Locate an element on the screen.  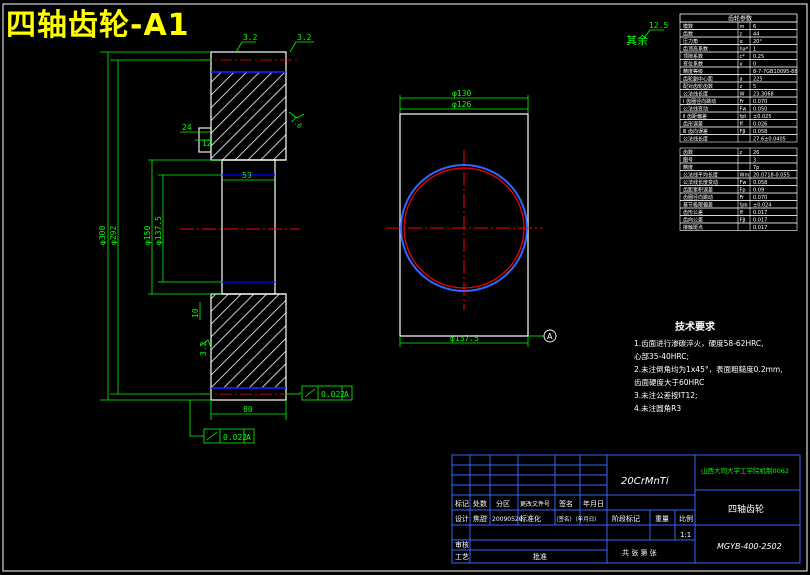
param-table-cell-value: 6 is located at coordinates (754, 27).